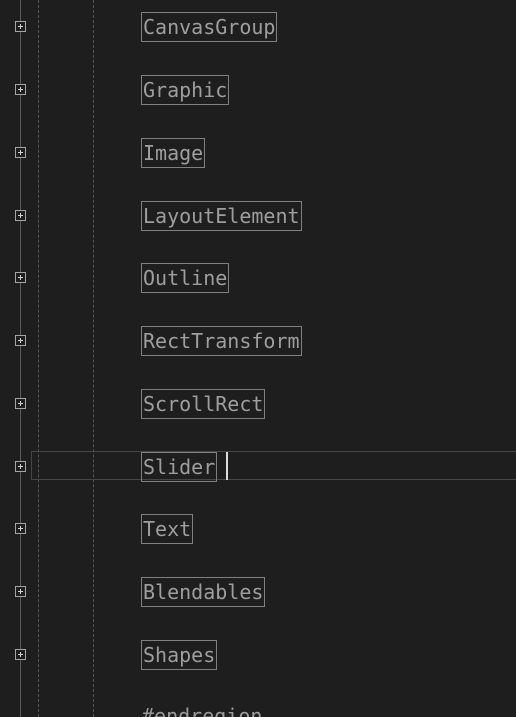 This screenshot has height=717, width=516. I want to click on collapsed-region-recttransform: RectTransform, so click(221, 341).